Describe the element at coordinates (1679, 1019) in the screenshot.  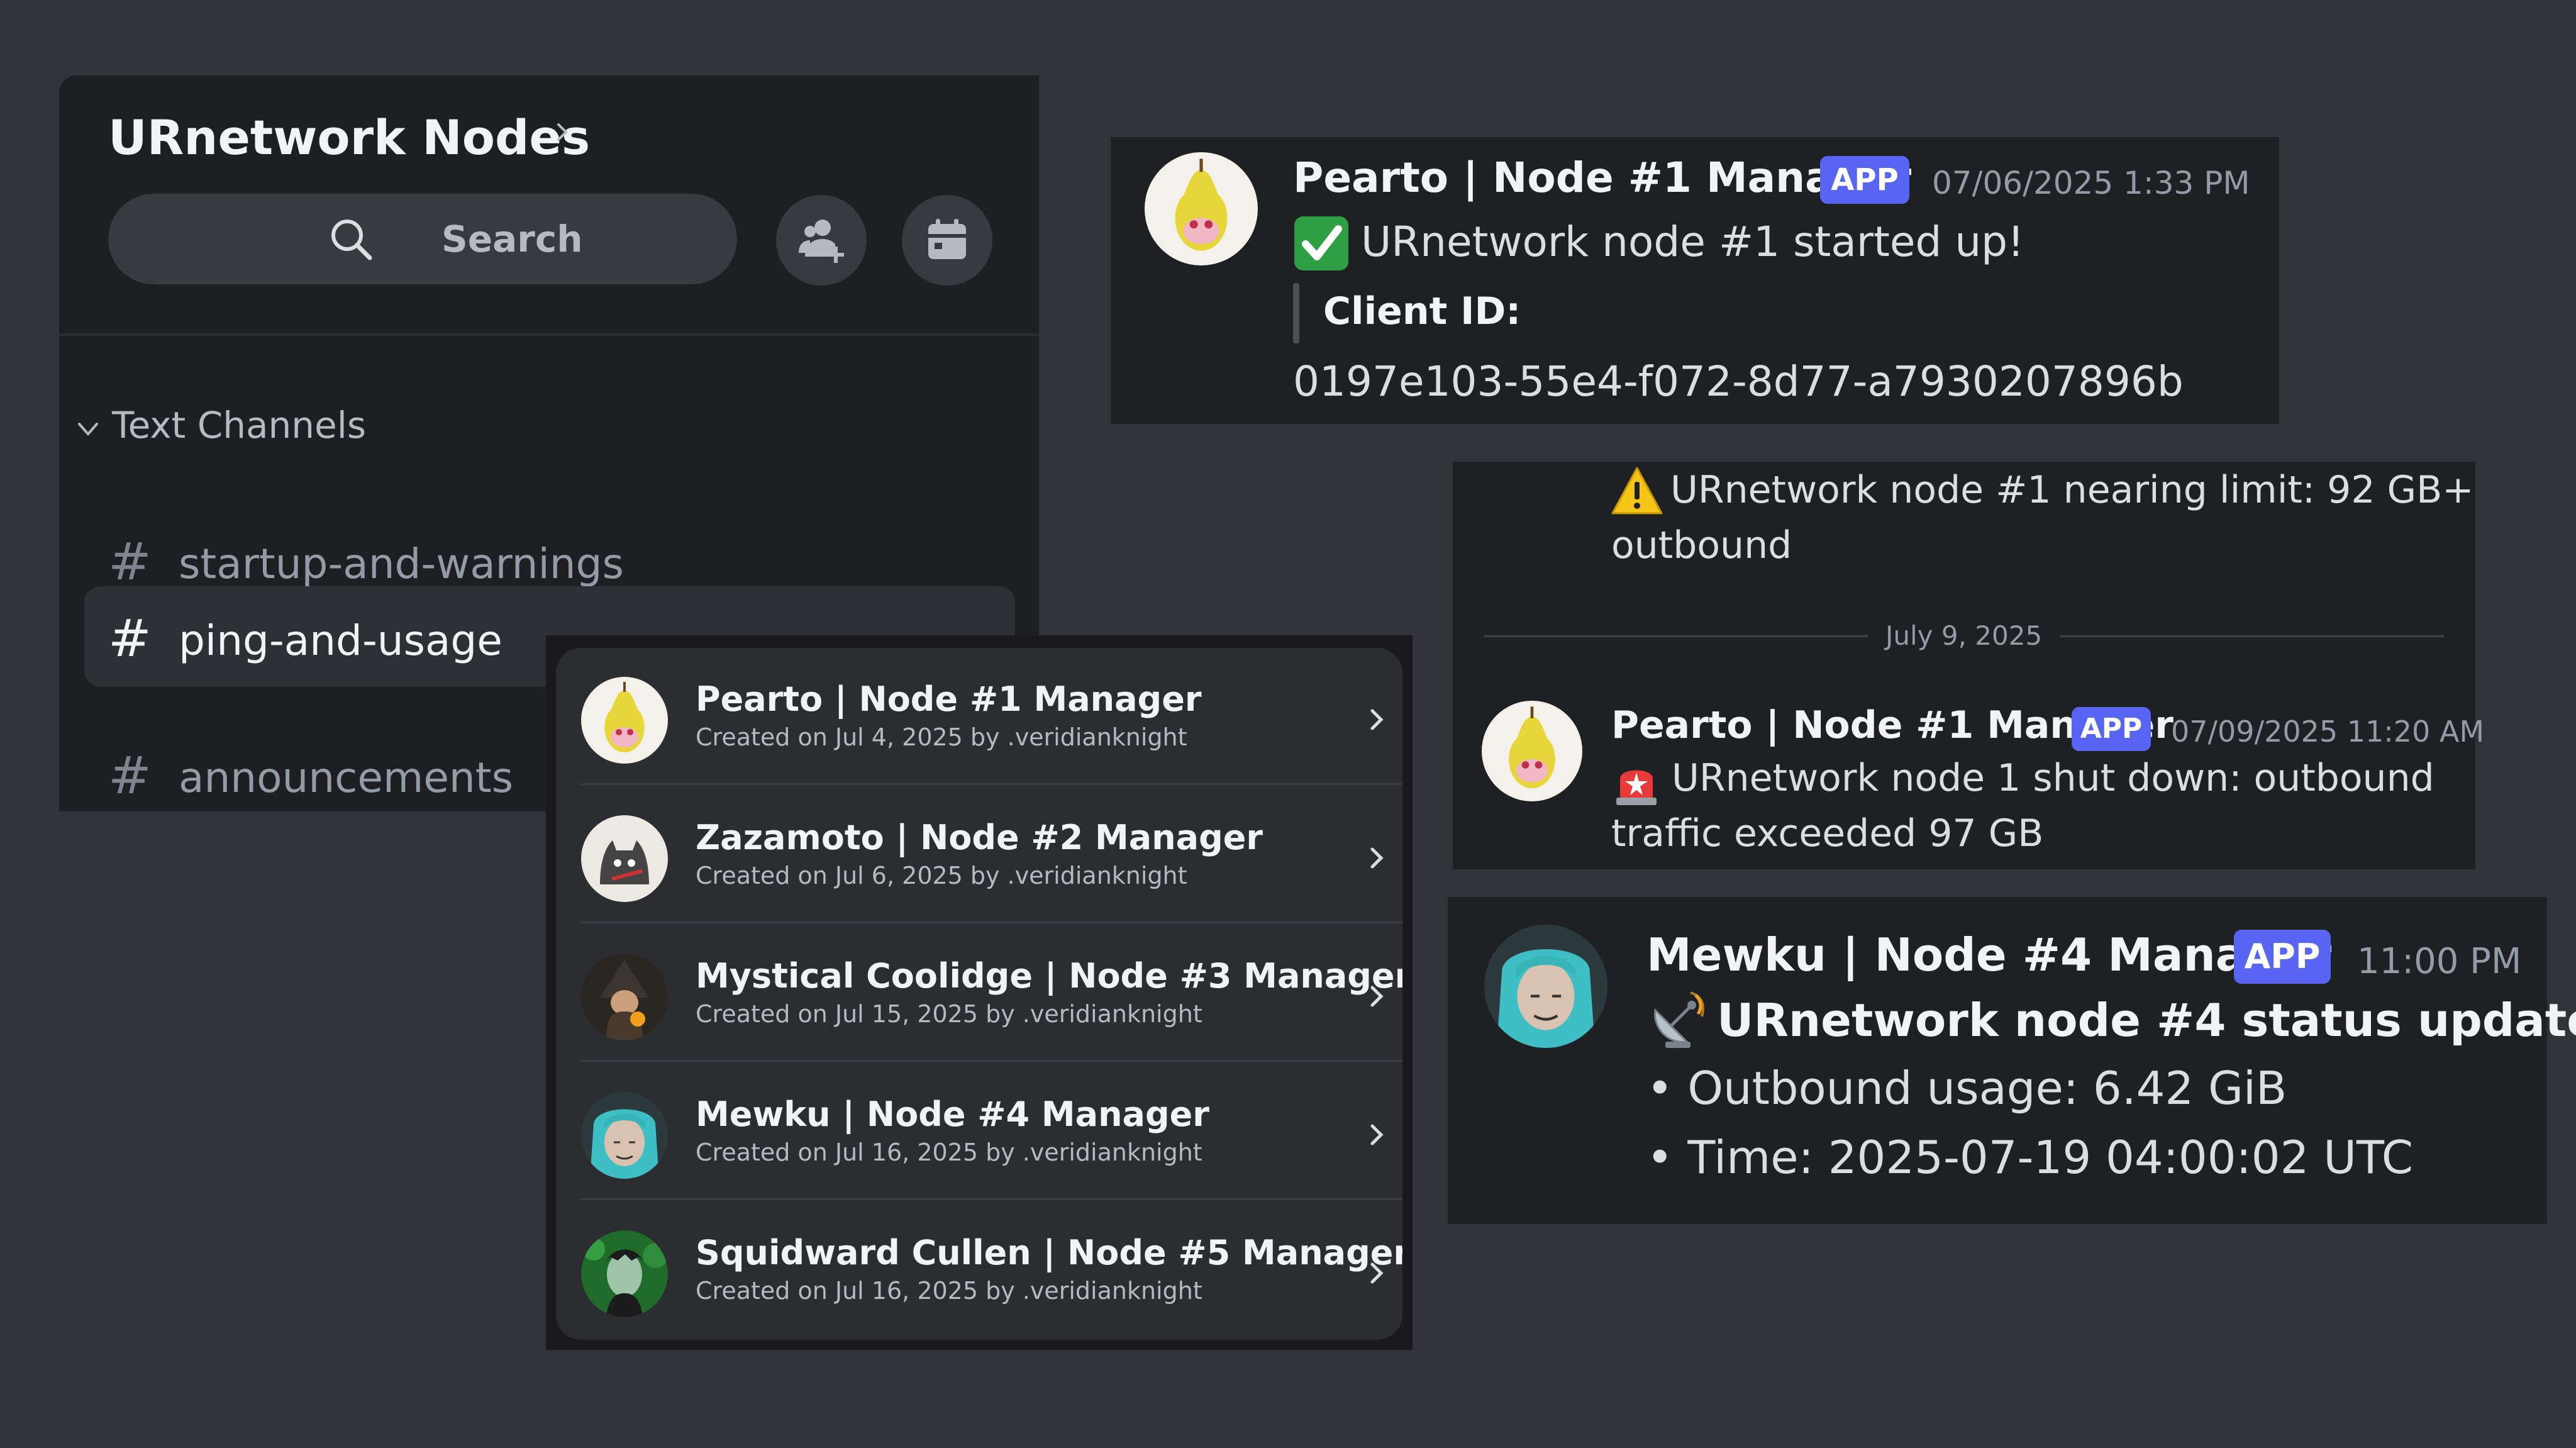
I see `satellite-antenna-icon` at that location.